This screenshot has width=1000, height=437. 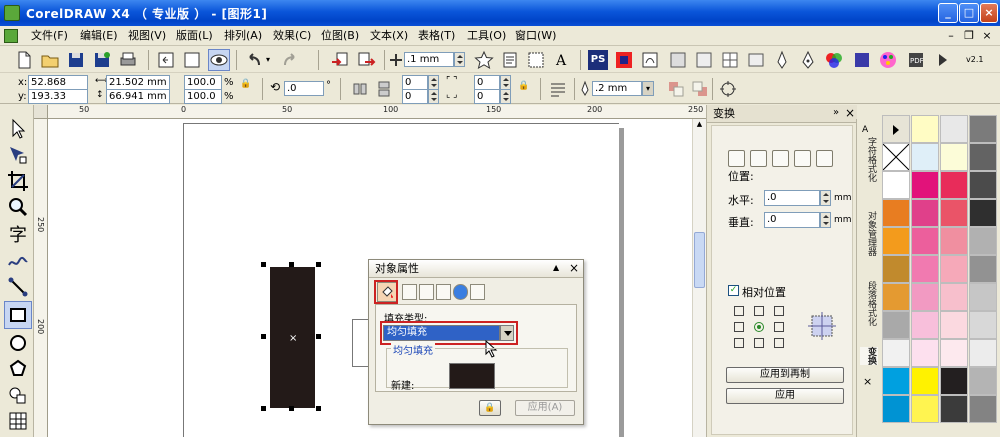 I want to click on options-icon, so click(x=756, y=60).